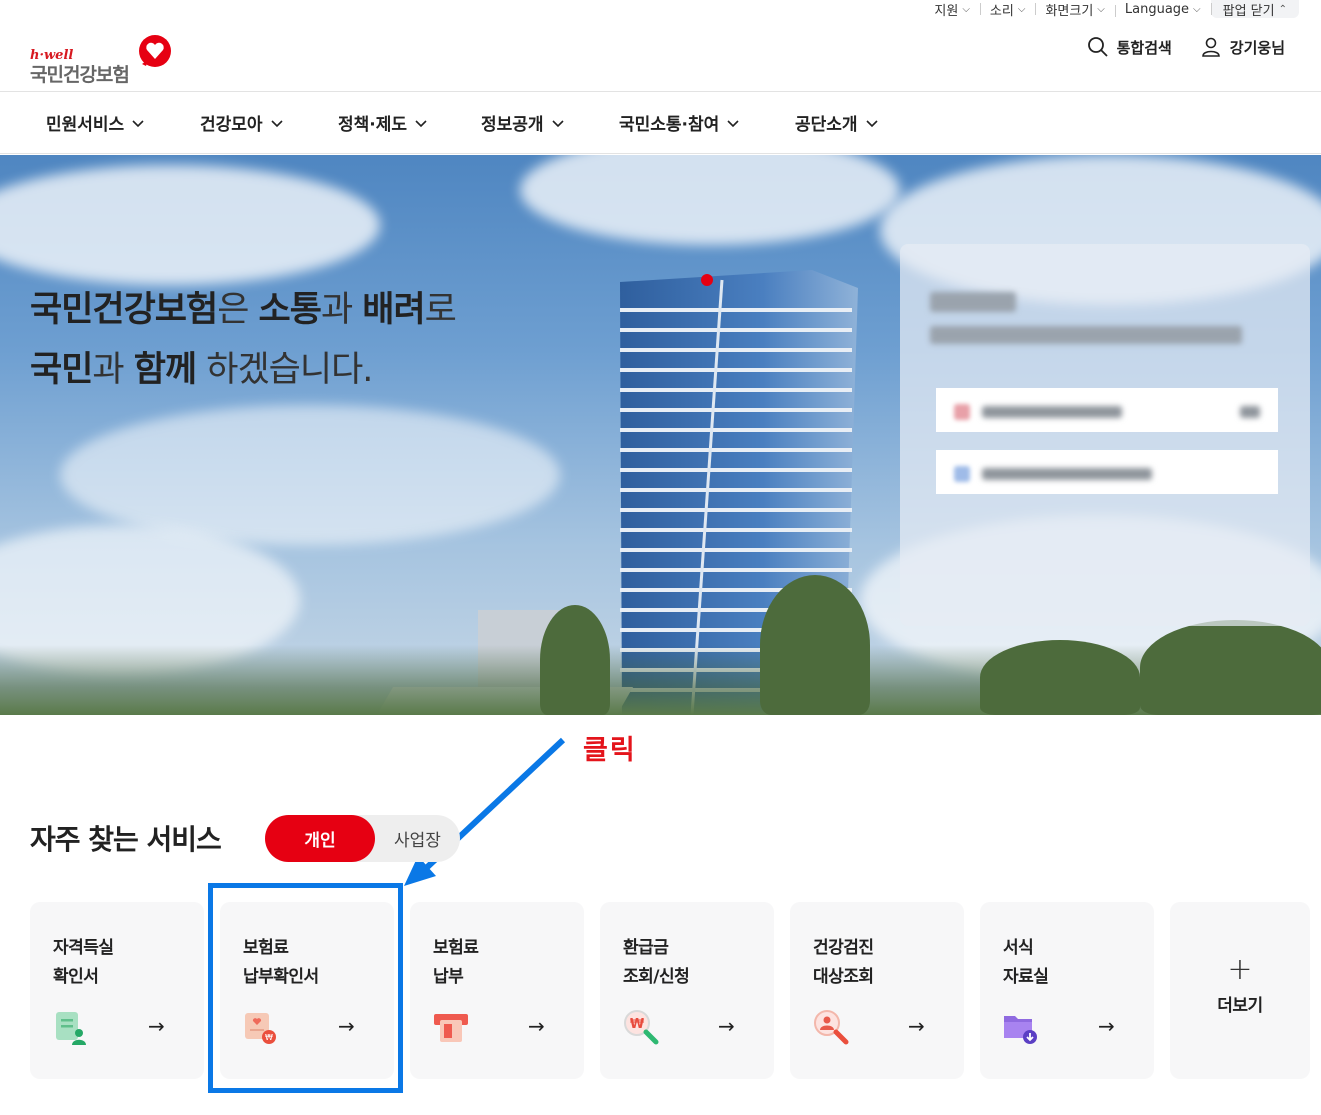  Describe the element at coordinates (243, 340) in the screenshot. I see `hero-headline: 국민건강보험은 소통과 배려로 국민과 함께 하겠습니다.` at that location.